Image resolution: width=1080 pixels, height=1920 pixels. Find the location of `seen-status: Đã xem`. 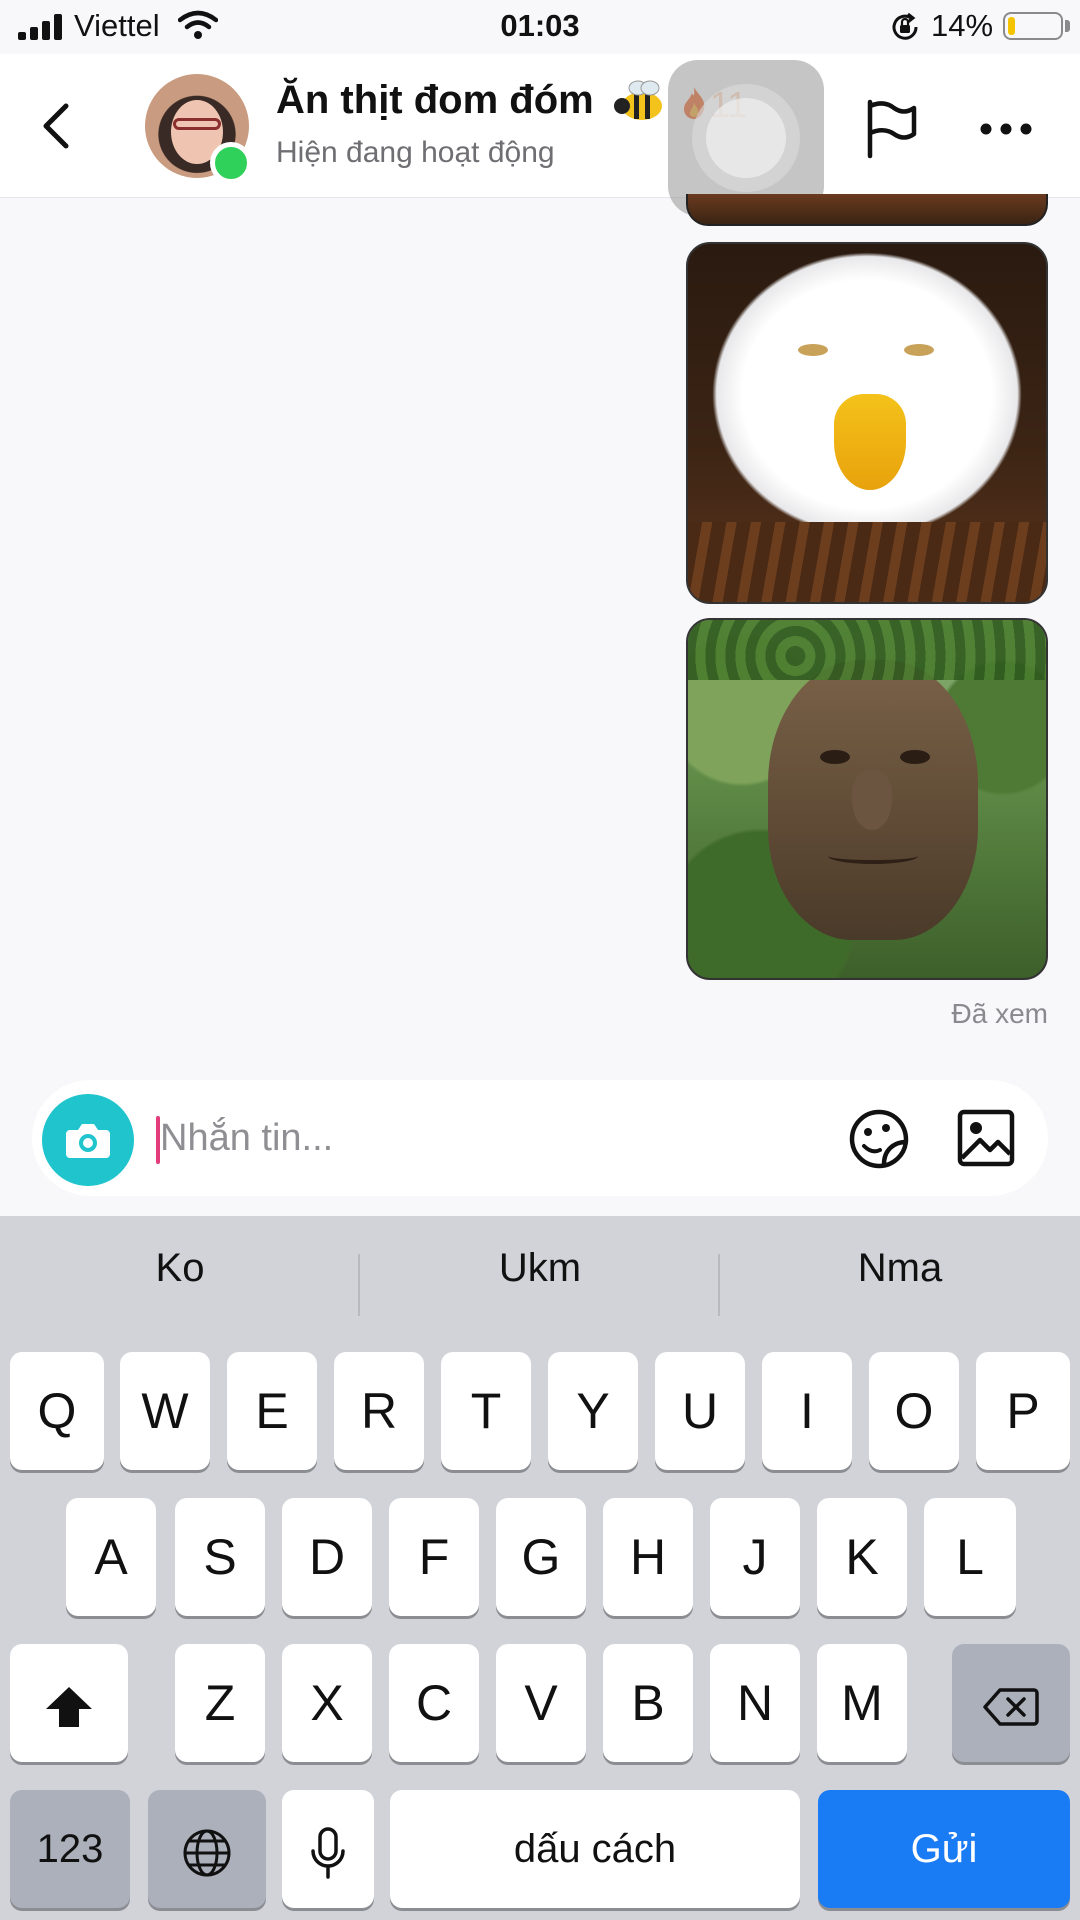

seen-status: Đã xem is located at coordinates (999, 1013).